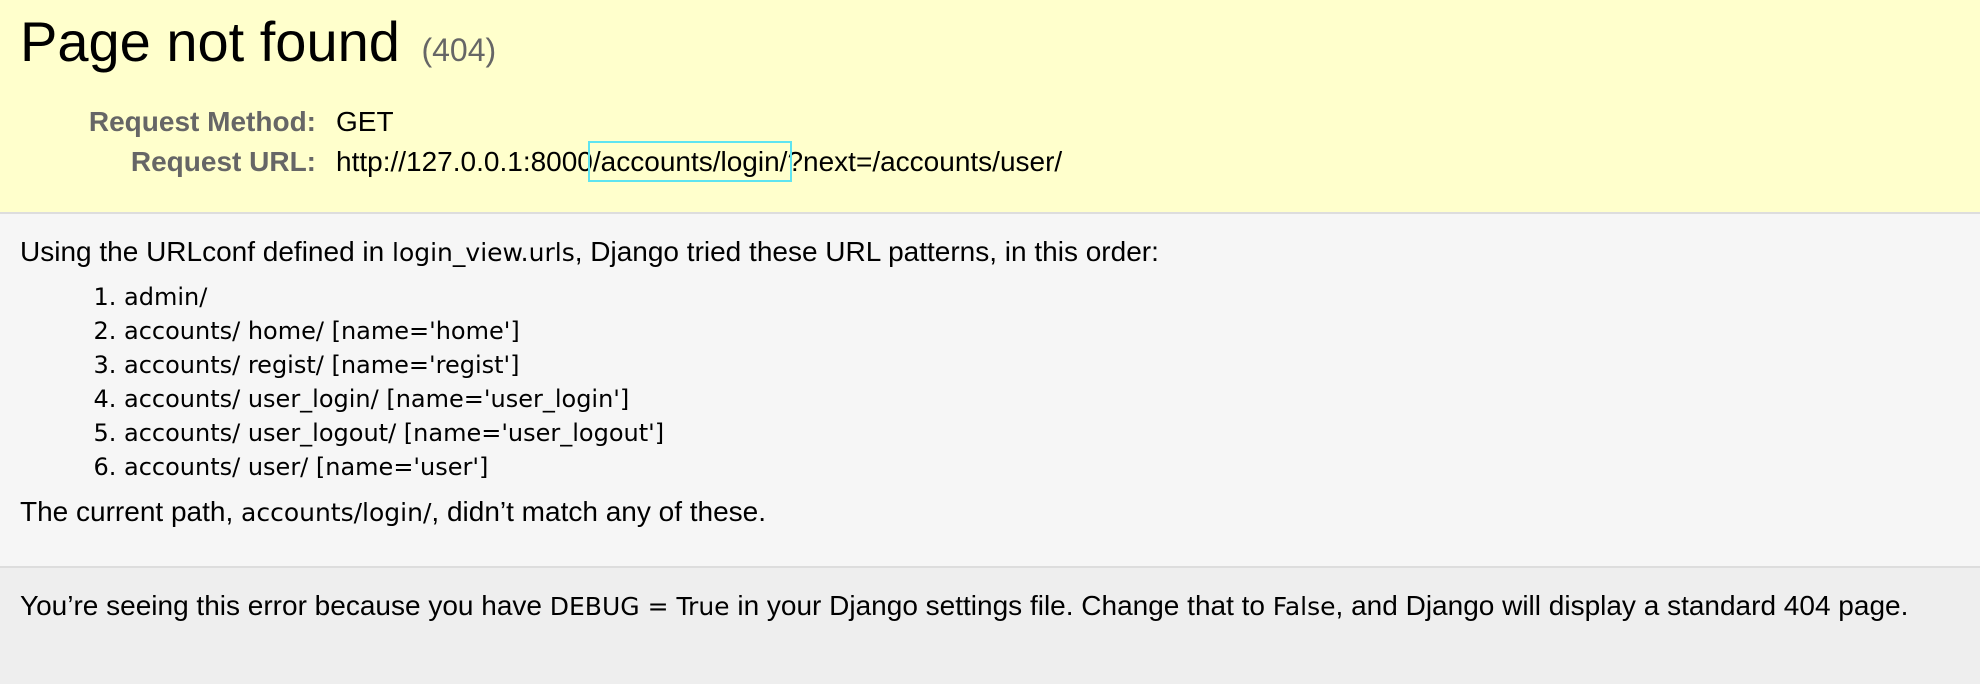 This screenshot has height=684, width=1980. Describe the element at coordinates (206, 251) in the screenshot. I see `urlconf-intro-before: Using the URLconf defined in` at that location.